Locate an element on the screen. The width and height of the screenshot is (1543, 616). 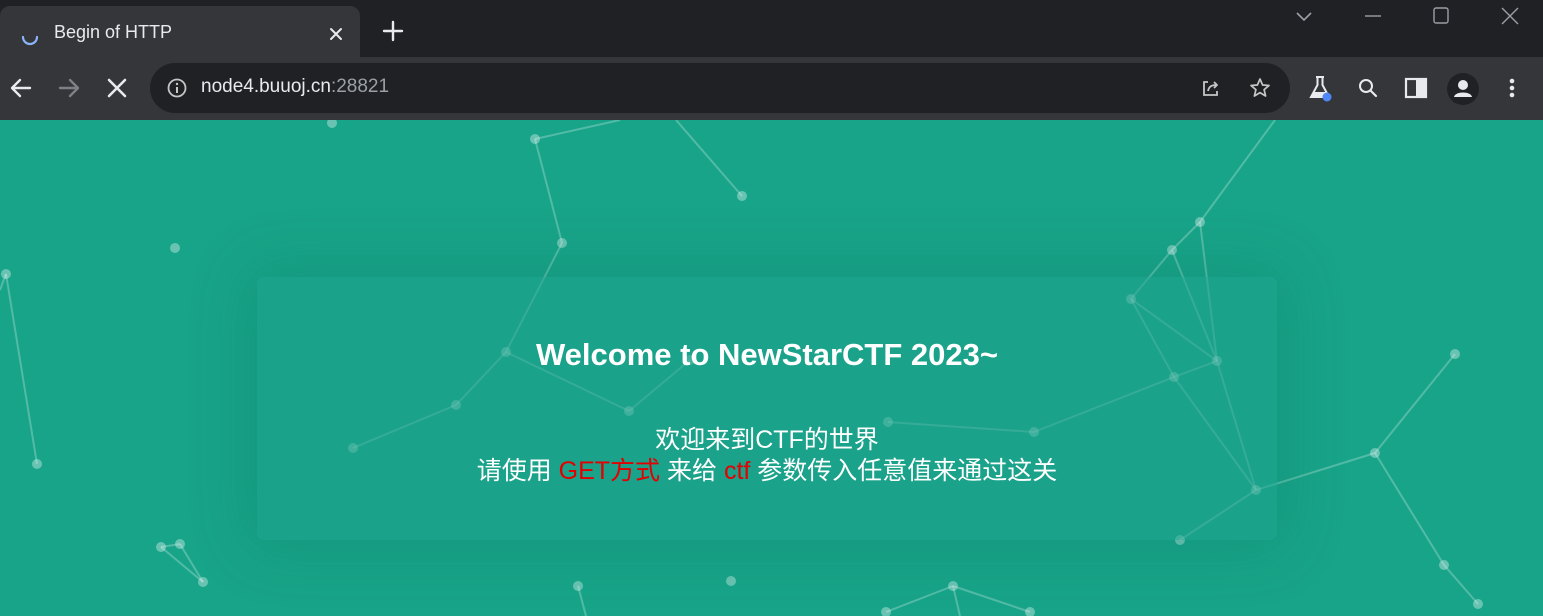
side-panel-icon is located at coordinates (1416, 88).